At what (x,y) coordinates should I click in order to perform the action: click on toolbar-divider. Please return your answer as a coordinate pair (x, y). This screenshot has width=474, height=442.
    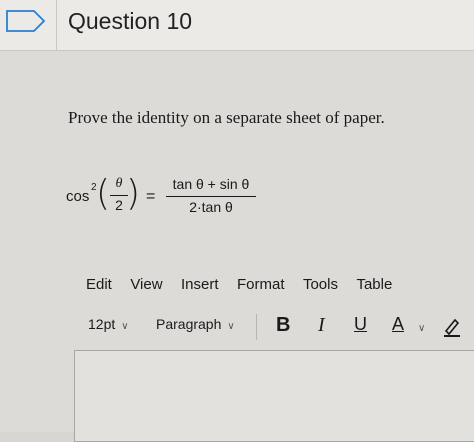
    Looking at the image, I should click on (256, 327).